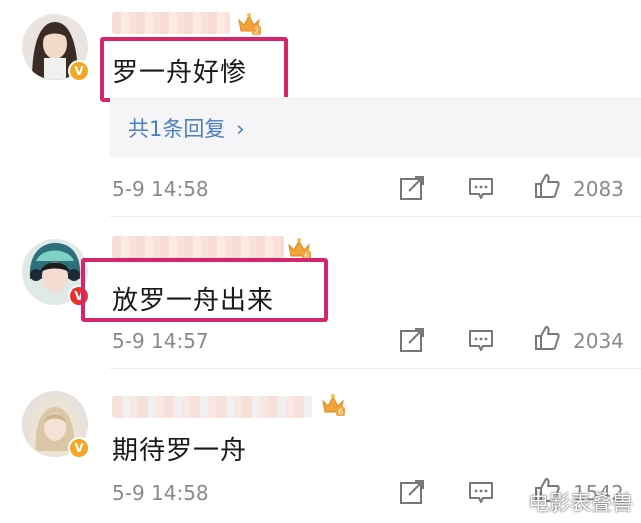 This screenshot has width=641, height=523. What do you see at coordinates (249, 24) in the screenshot?
I see `crown-badge-icon: 2` at bounding box center [249, 24].